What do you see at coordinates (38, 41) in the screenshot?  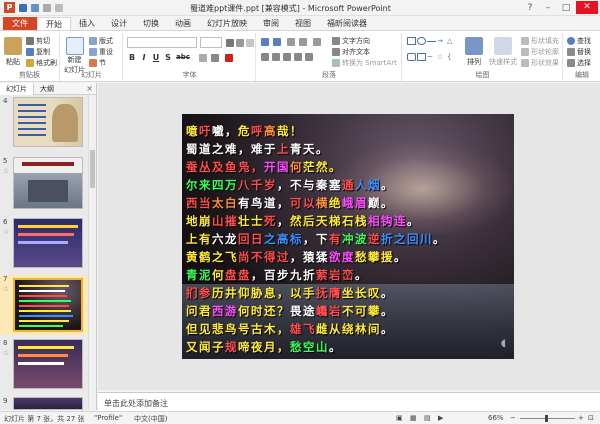 I see `cut-button: 剪切` at bounding box center [38, 41].